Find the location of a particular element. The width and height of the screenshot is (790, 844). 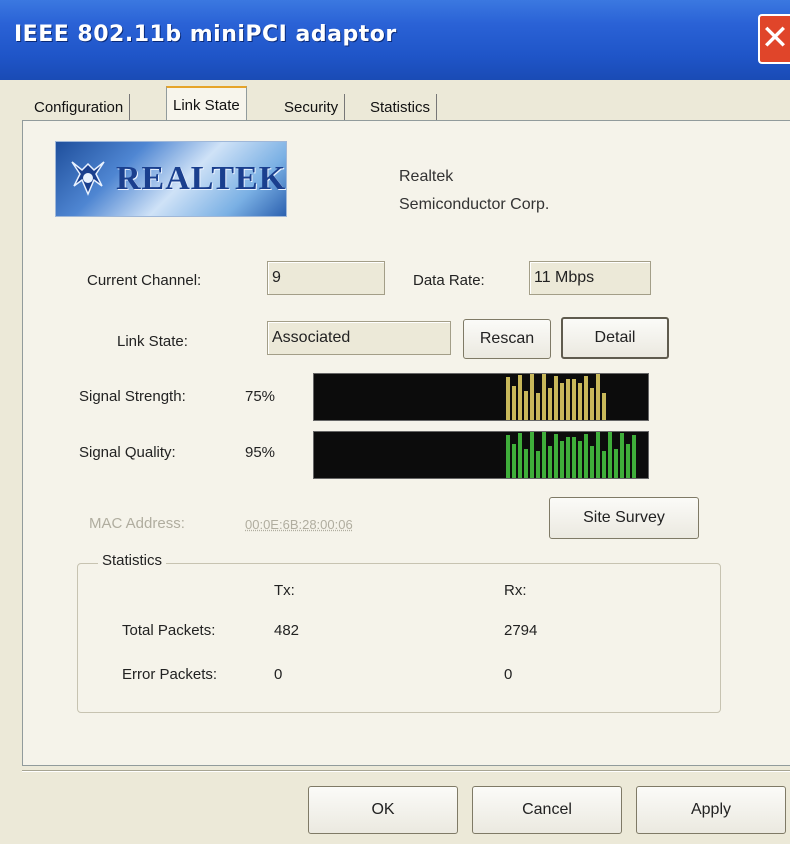

realtek-logo-icon: REALTEK is located at coordinates (171, 179).